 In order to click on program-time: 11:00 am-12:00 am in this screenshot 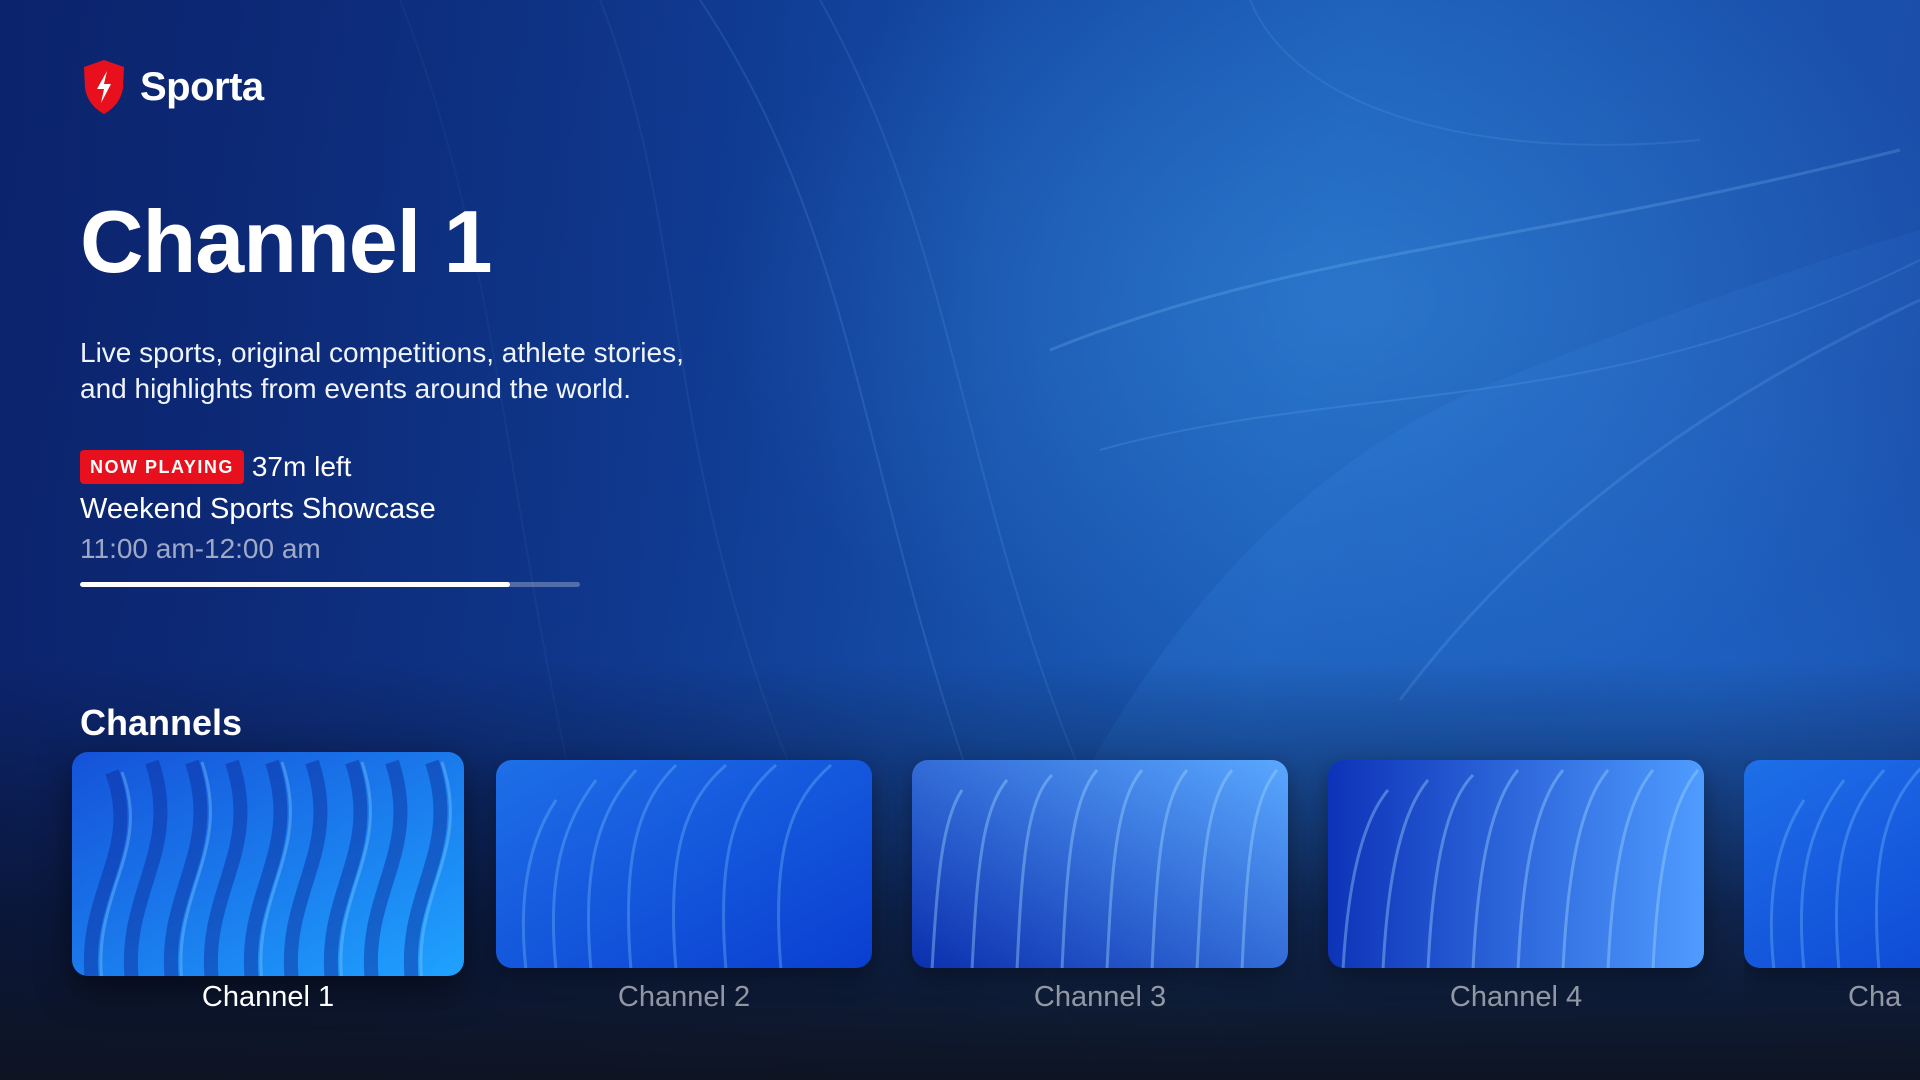, I will do `click(200, 548)`.